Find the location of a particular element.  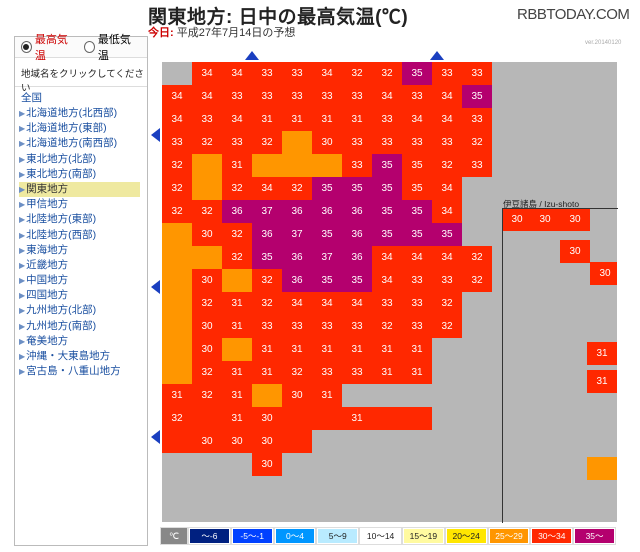

scroll-southwest-arrow is located at coordinates (155, 437).